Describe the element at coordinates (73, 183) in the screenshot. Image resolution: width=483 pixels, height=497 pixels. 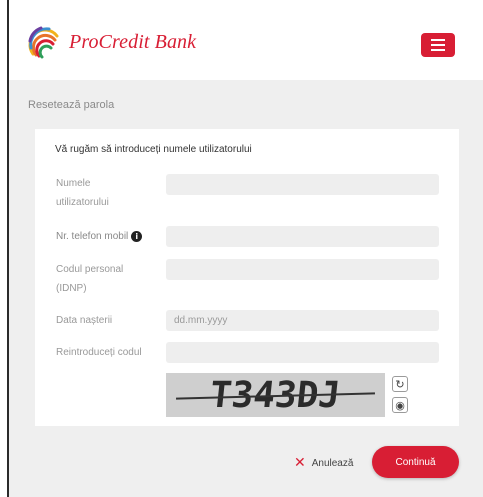
I see `username-label-line1: Numele` at that location.